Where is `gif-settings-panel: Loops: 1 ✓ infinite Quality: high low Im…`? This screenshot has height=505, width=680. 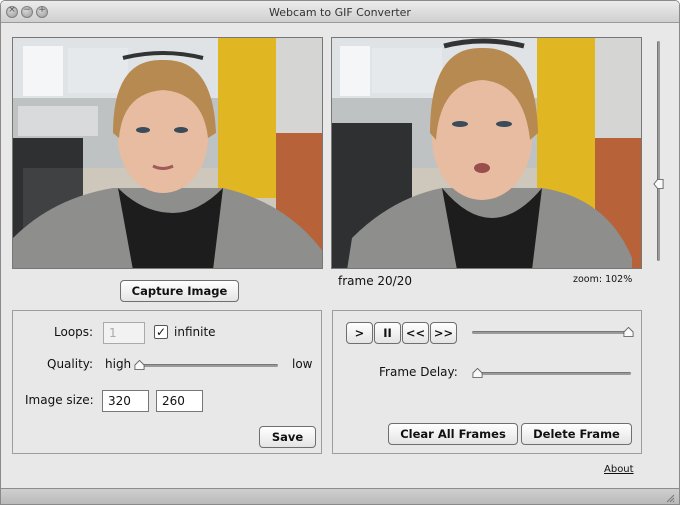
gif-settings-panel: Loops: 1 ✓ infinite Quality: high low Im… is located at coordinates (167, 382).